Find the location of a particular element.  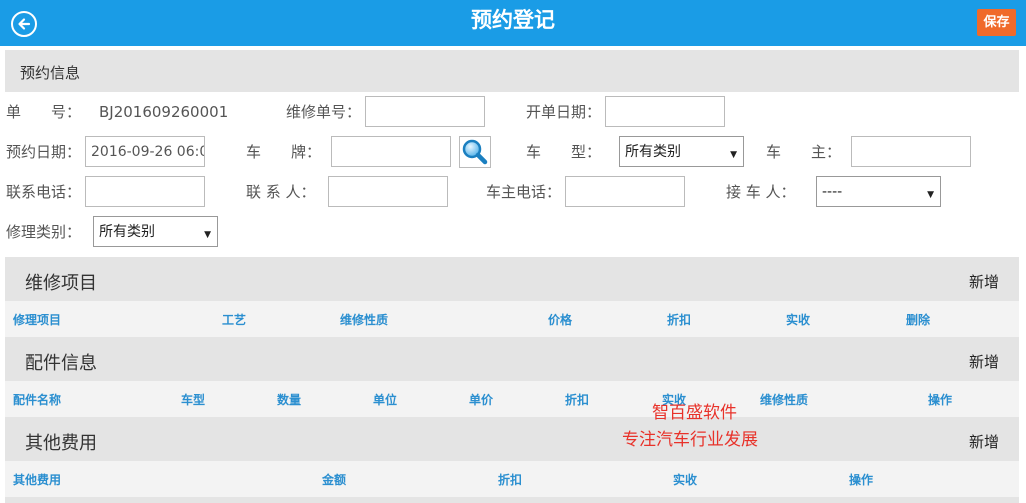

other-fees-add-button: 新增 is located at coordinates (984, 441).